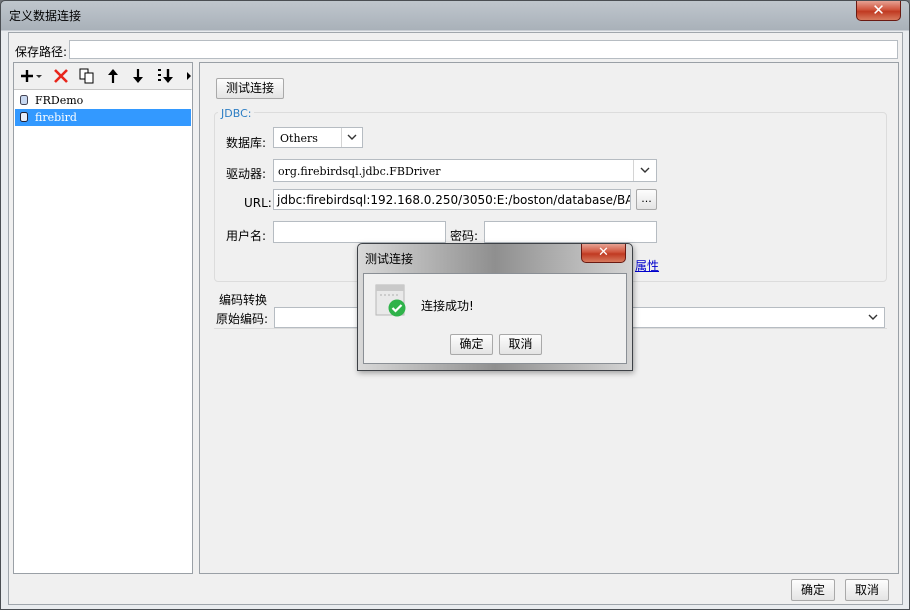 The height and width of the screenshot is (610, 910). Describe the element at coordinates (471, 344) in the screenshot. I see `dialog-ok-button: 确定` at that location.